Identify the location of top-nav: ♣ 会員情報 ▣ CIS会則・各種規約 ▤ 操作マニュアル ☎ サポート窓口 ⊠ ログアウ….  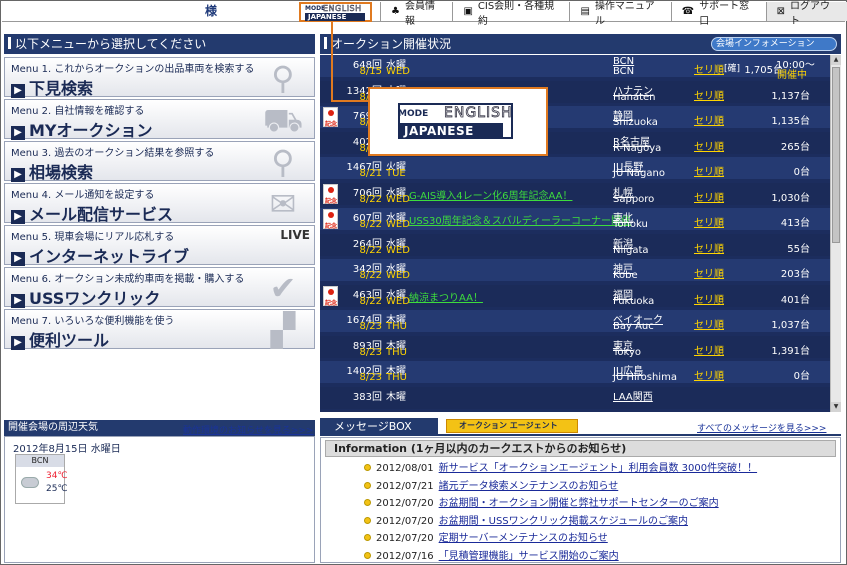
(613, 14).